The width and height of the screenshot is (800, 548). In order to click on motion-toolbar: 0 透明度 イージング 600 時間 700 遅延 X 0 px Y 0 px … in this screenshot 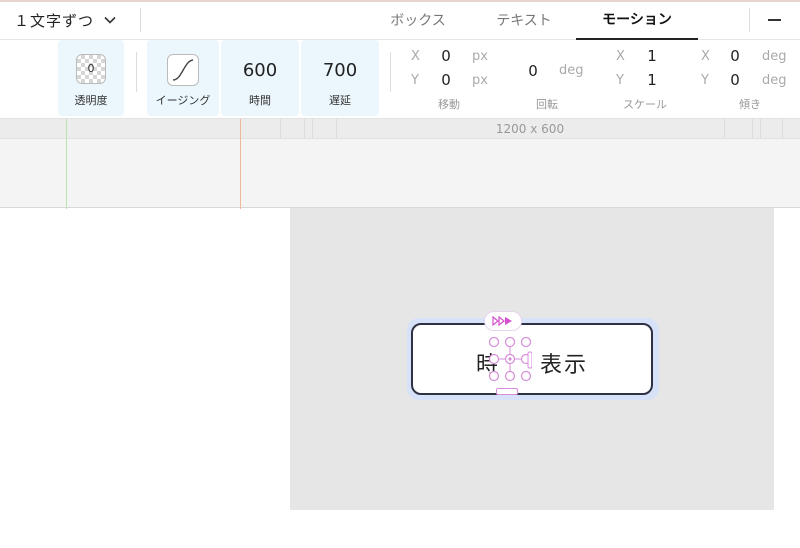, I will do `click(400, 79)`.